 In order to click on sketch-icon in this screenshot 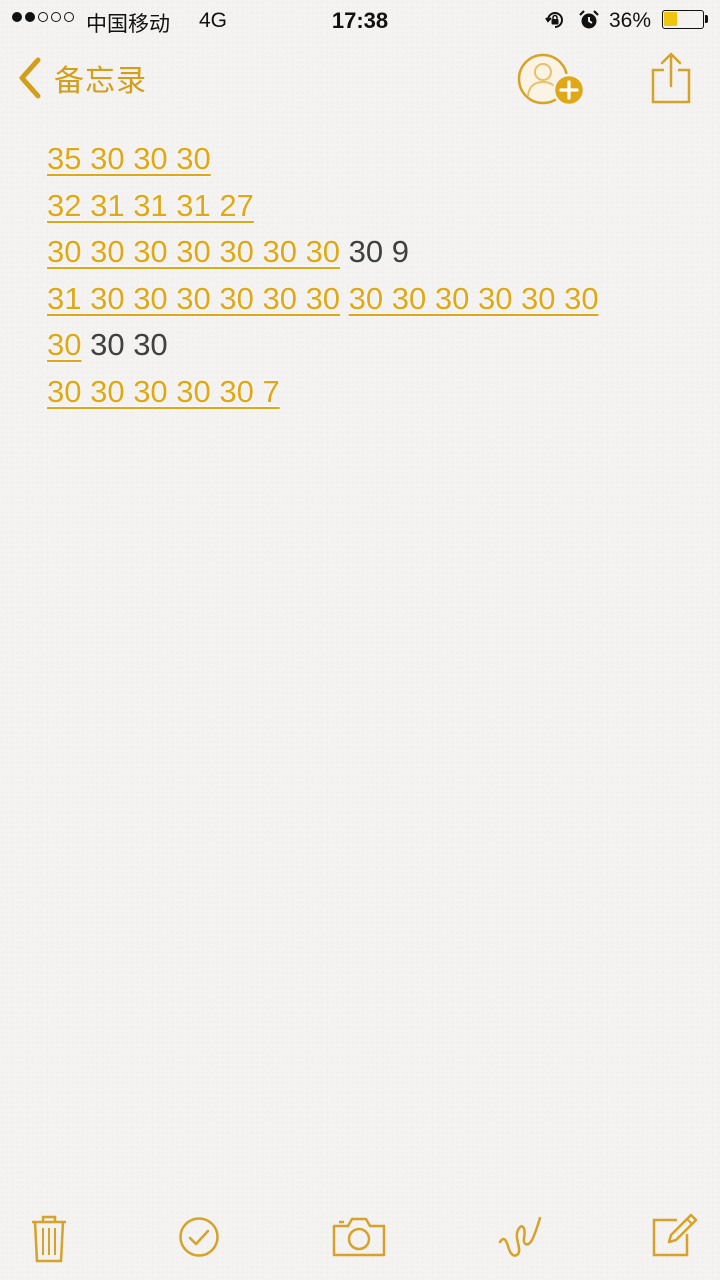, I will do `click(520, 1236)`.